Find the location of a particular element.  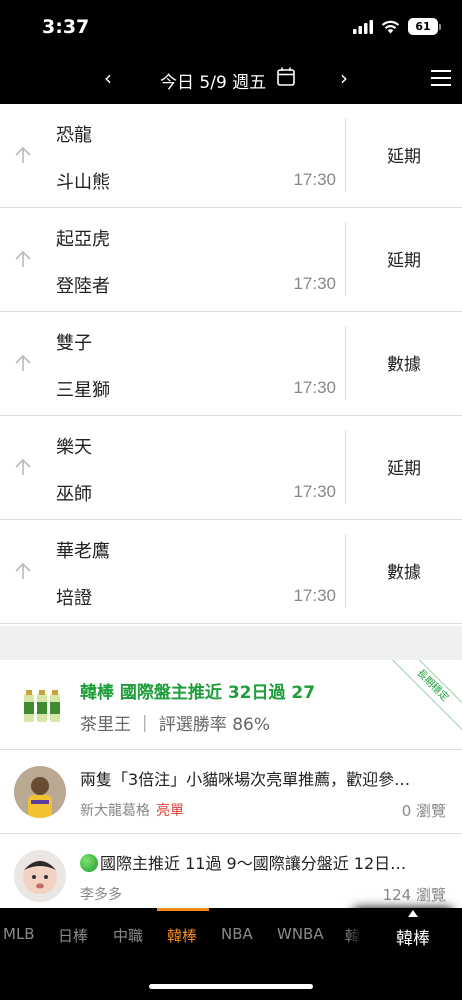

list-item: 兩隻「3倍注」小貓咪場次亮單推薦，歡迎參… 新大龍葛格 亮單 0 瀏覽 is located at coordinates (231, 792).